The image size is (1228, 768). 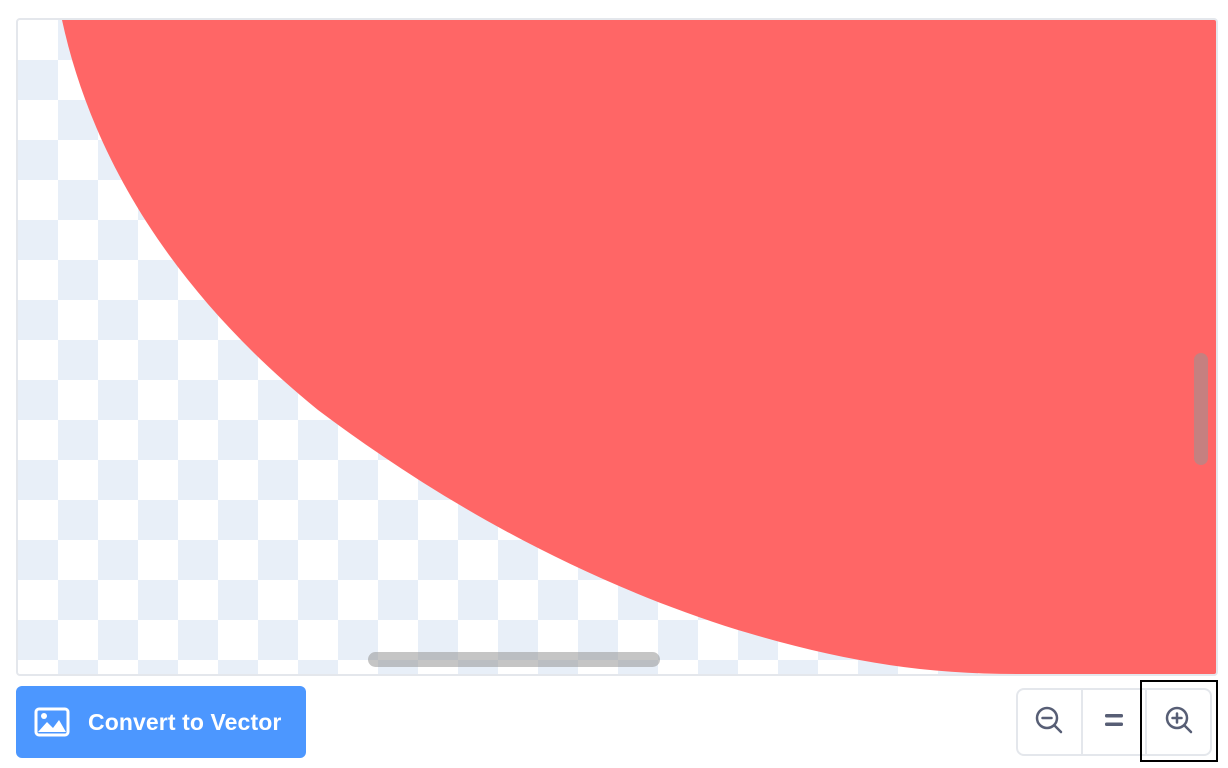 I want to click on vertical-scrollbar, so click(x=1201, y=409).